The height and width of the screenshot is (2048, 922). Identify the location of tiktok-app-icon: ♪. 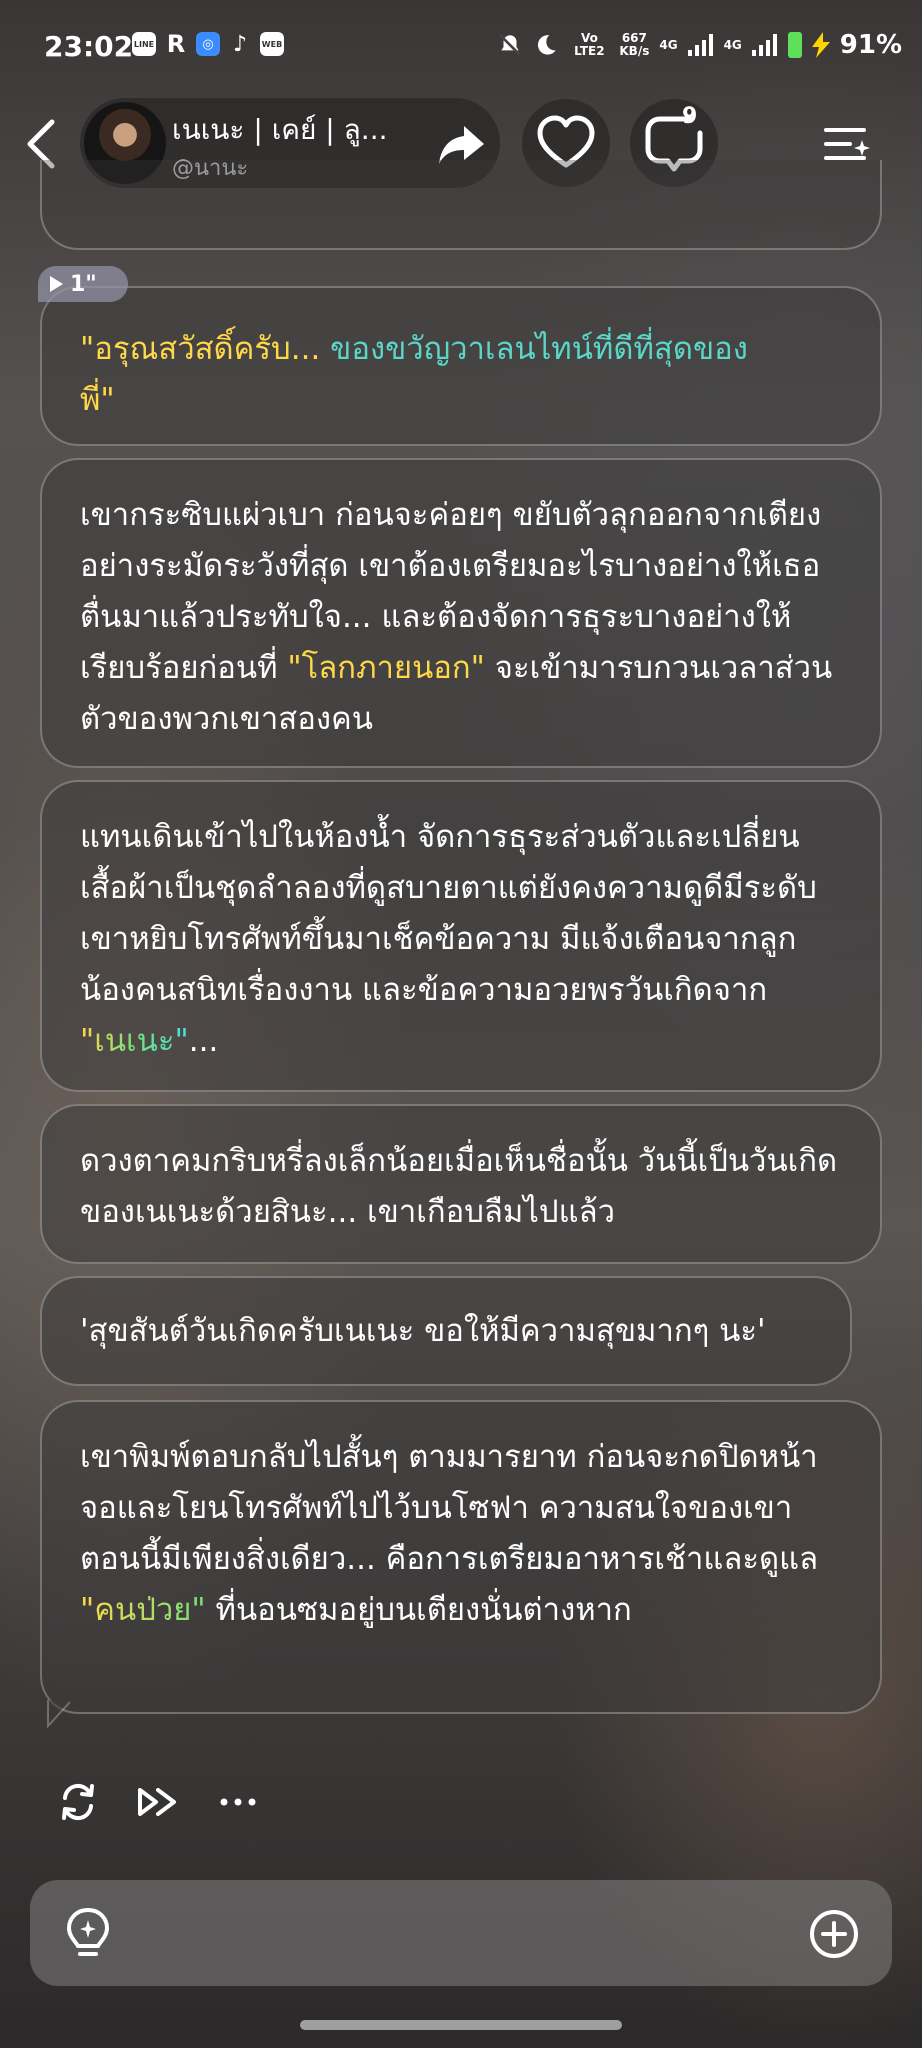
(240, 44).